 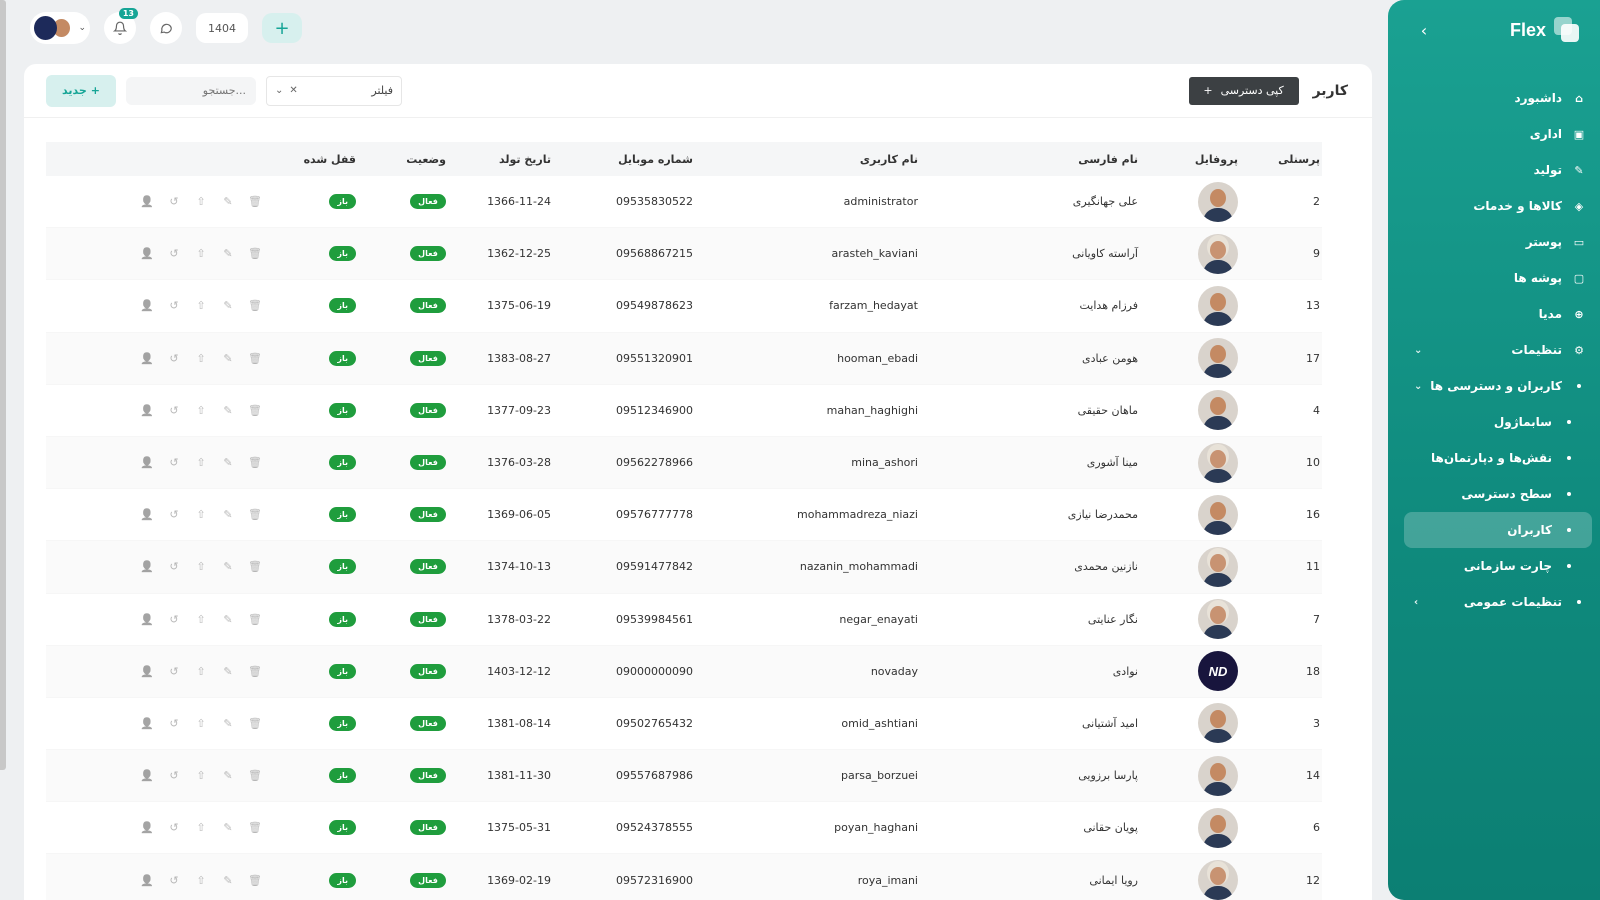 What do you see at coordinates (222, 28) in the screenshot?
I see `year-selector: 1404` at bounding box center [222, 28].